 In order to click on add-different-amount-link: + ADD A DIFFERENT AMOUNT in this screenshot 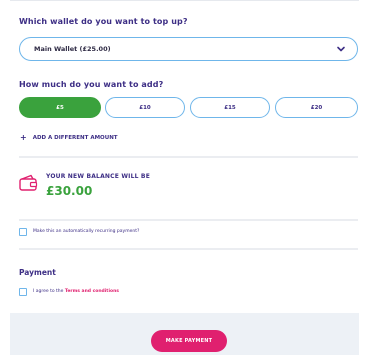, I will do `click(69, 137)`.